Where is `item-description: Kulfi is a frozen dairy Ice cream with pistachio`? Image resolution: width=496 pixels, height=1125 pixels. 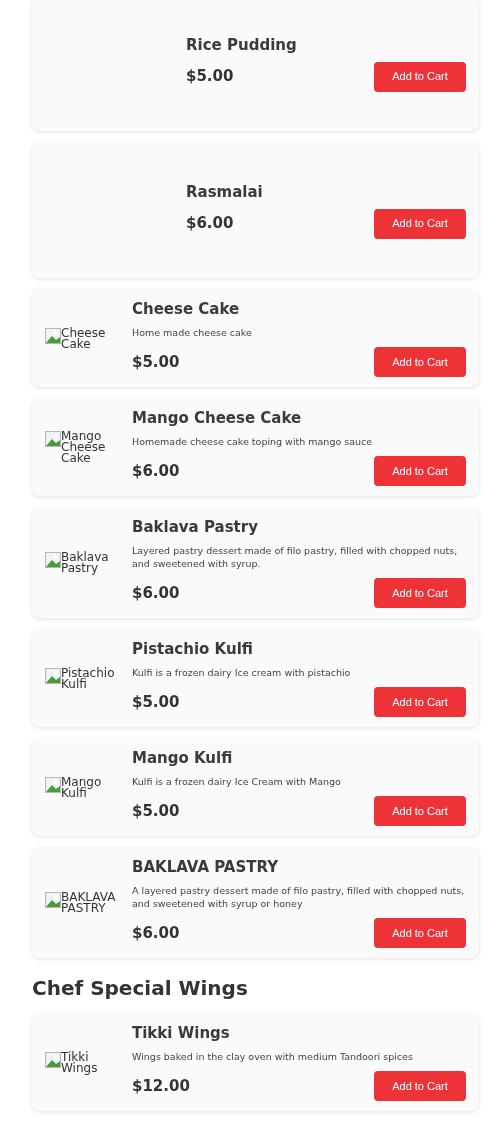 item-description: Kulfi is a frozen dairy Ice cream with pistachio is located at coordinates (242, 672).